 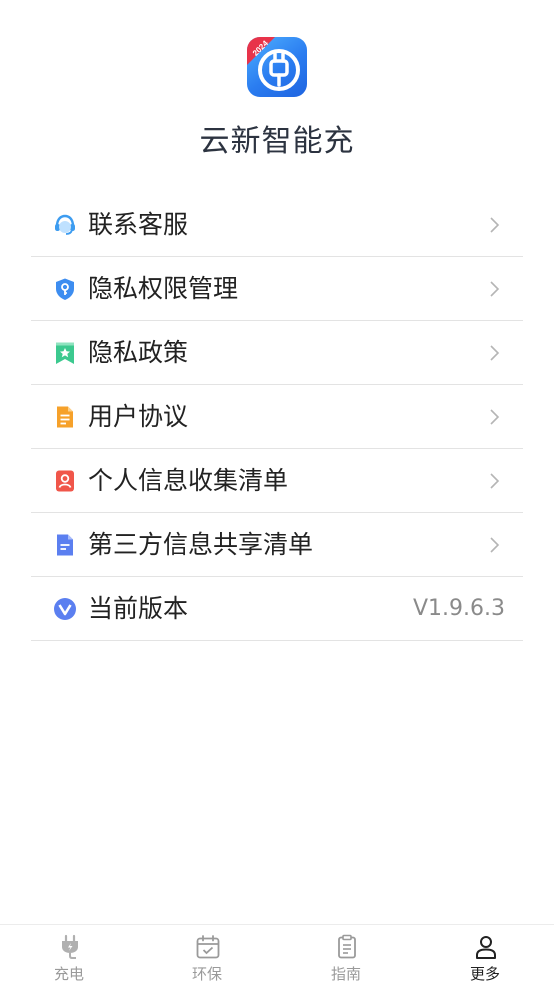 I want to click on app-logo: 2024, so click(x=277, y=67).